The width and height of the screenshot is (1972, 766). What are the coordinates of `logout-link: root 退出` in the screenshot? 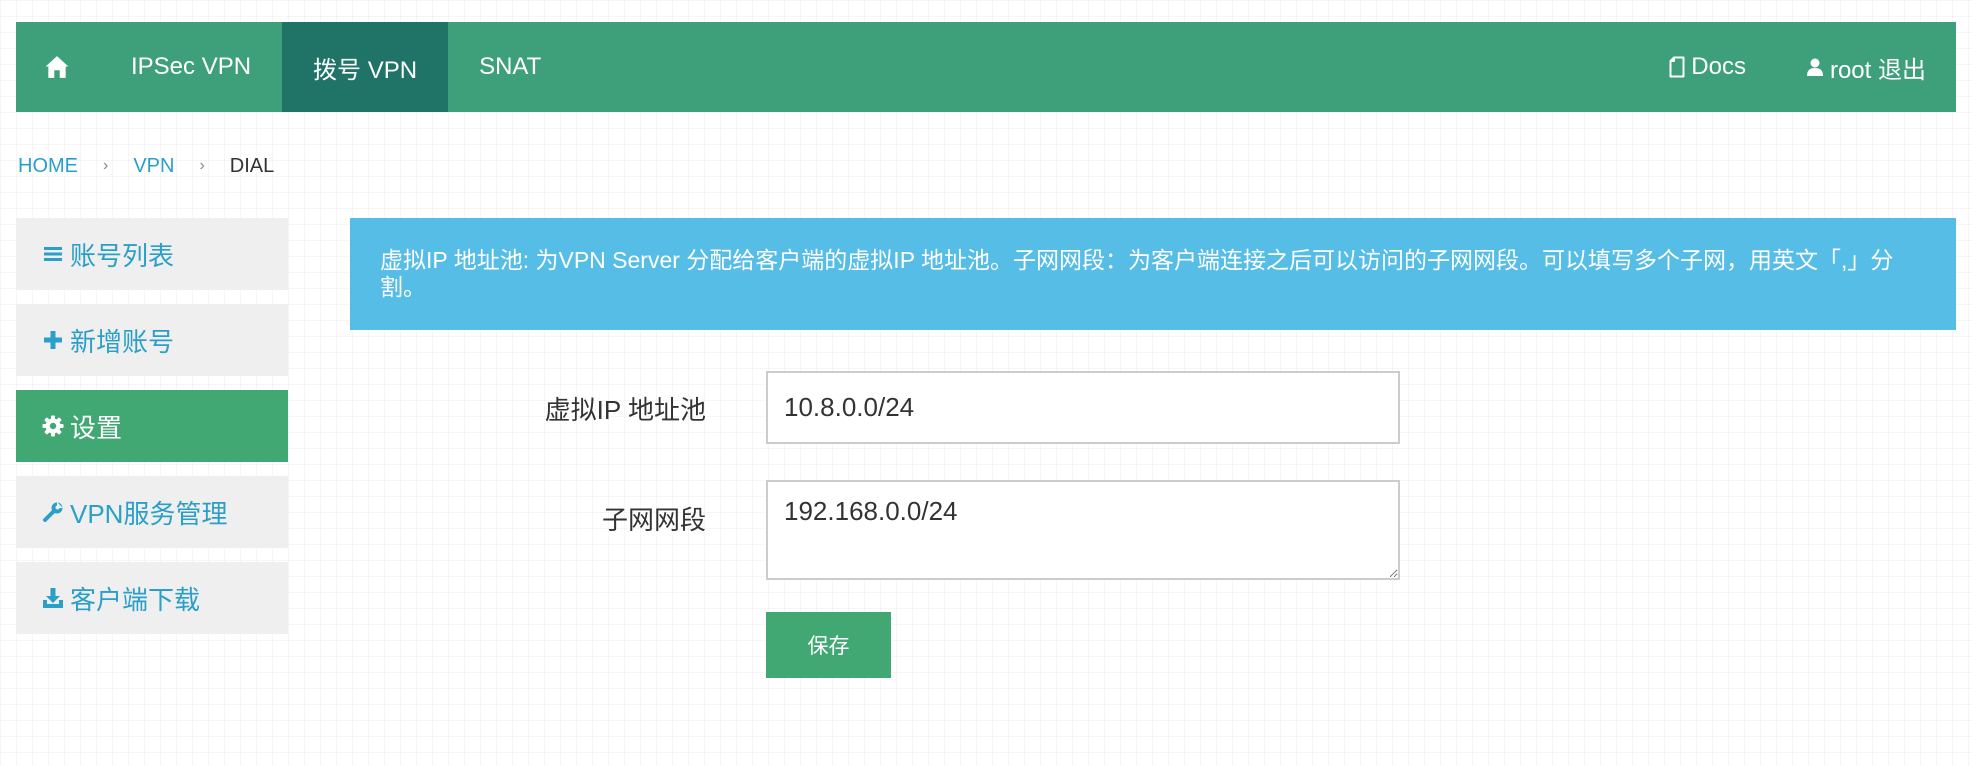 It's located at (1866, 67).